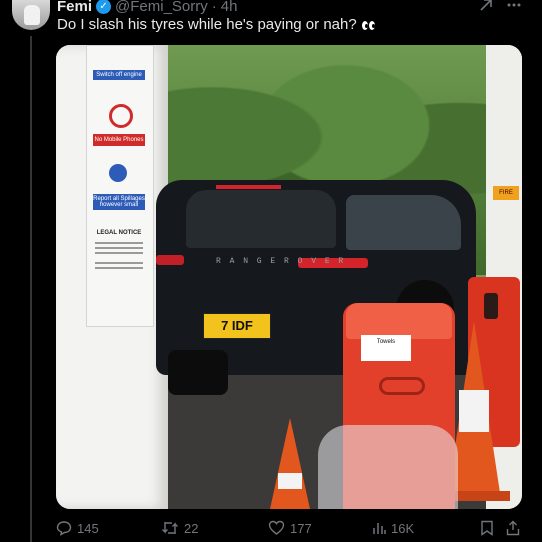 This screenshot has height=542, width=542. Describe the element at coordinates (301, 528) in the screenshot. I see `like-count: 177` at that location.